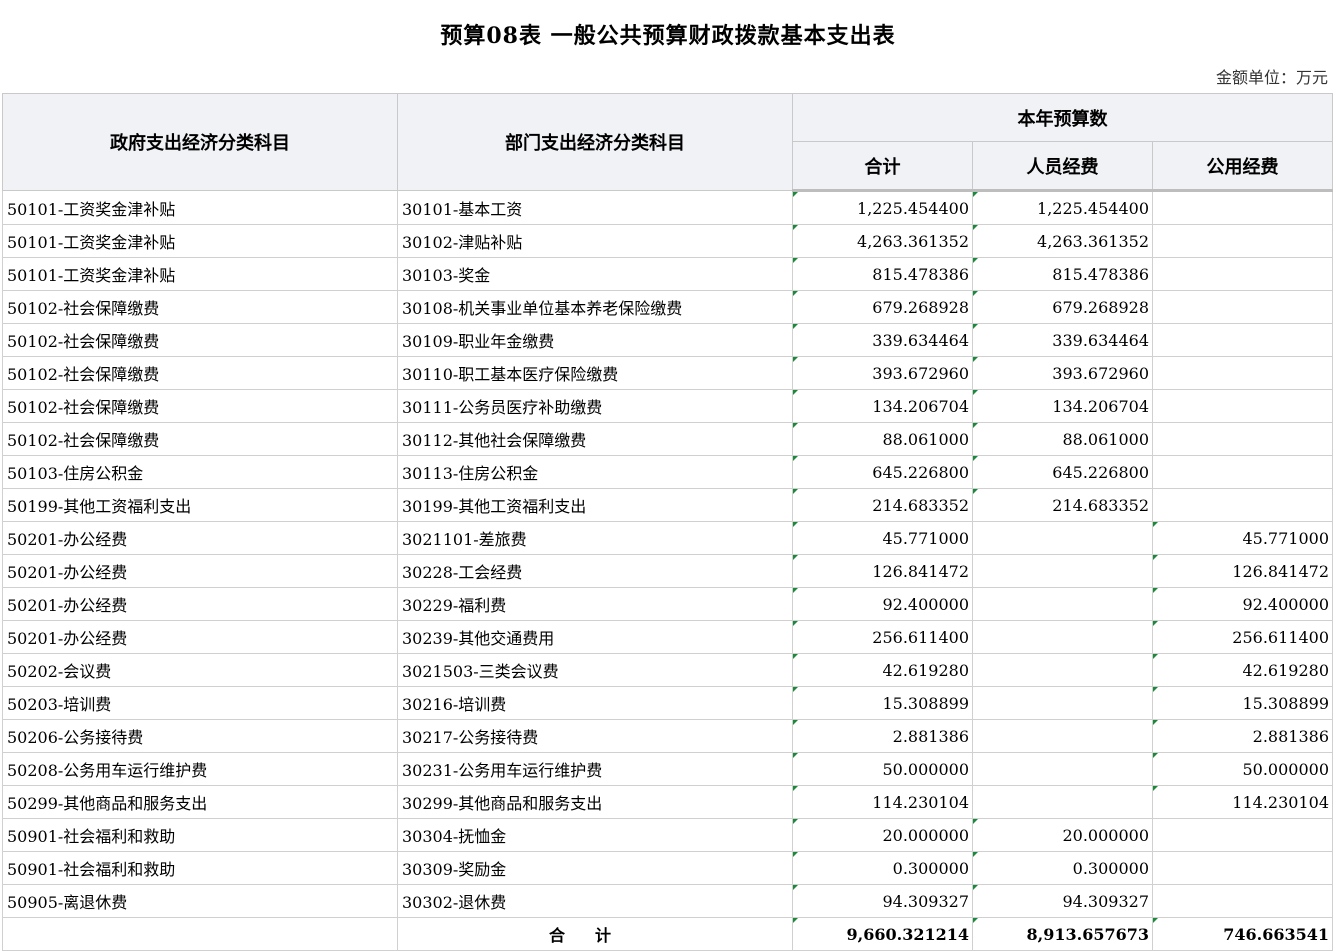 This screenshot has height=951, width=1336. I want to click on gov-category-cell: 50299-其他商品和服务支出, so click(200, 802).